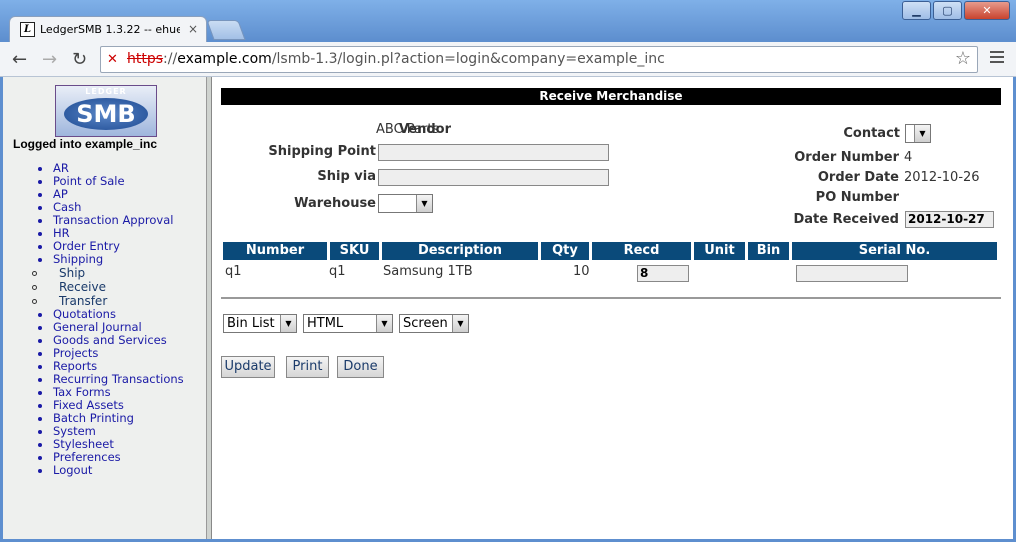 This screenshot has width=1016, height=542. Describe the element at coordinates (106, 287) in the screenshot. I see `sidebar-item-receive: Receive` at that location.